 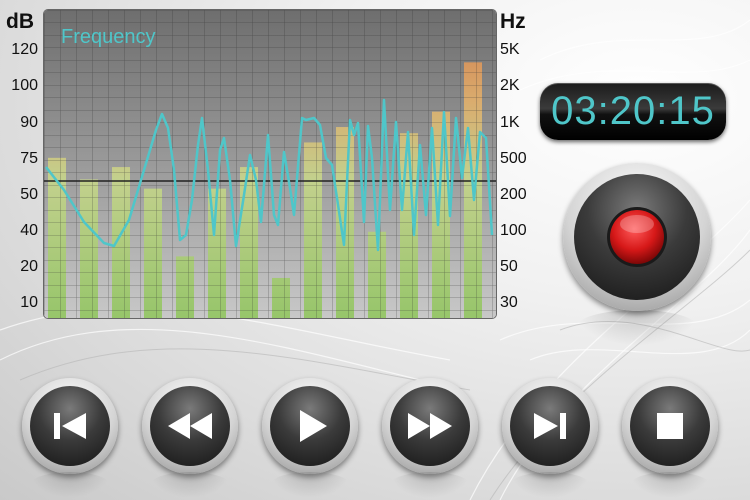 What do you see at coordinates (513, 230) in the screenshot?
I see `hz-tick: 100` at bounding box center [513, 230].